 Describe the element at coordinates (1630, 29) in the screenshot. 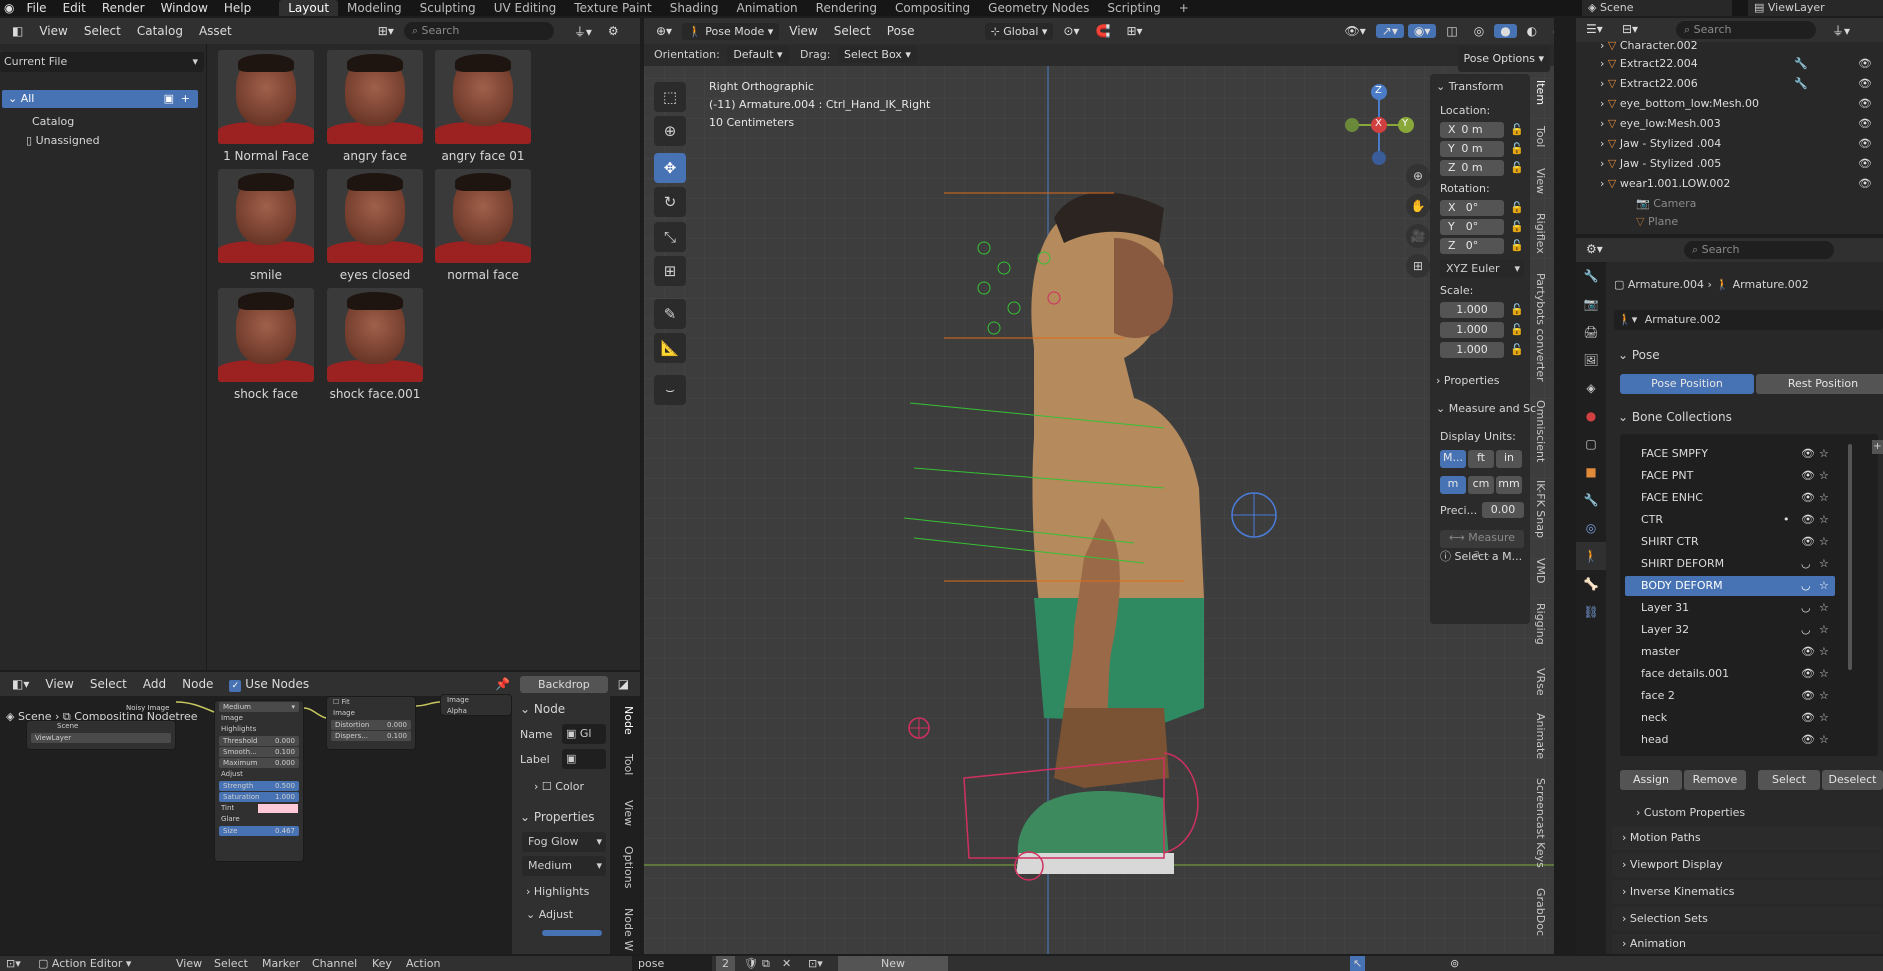

I see `display-mode-icon: ⊟▾` at that location.